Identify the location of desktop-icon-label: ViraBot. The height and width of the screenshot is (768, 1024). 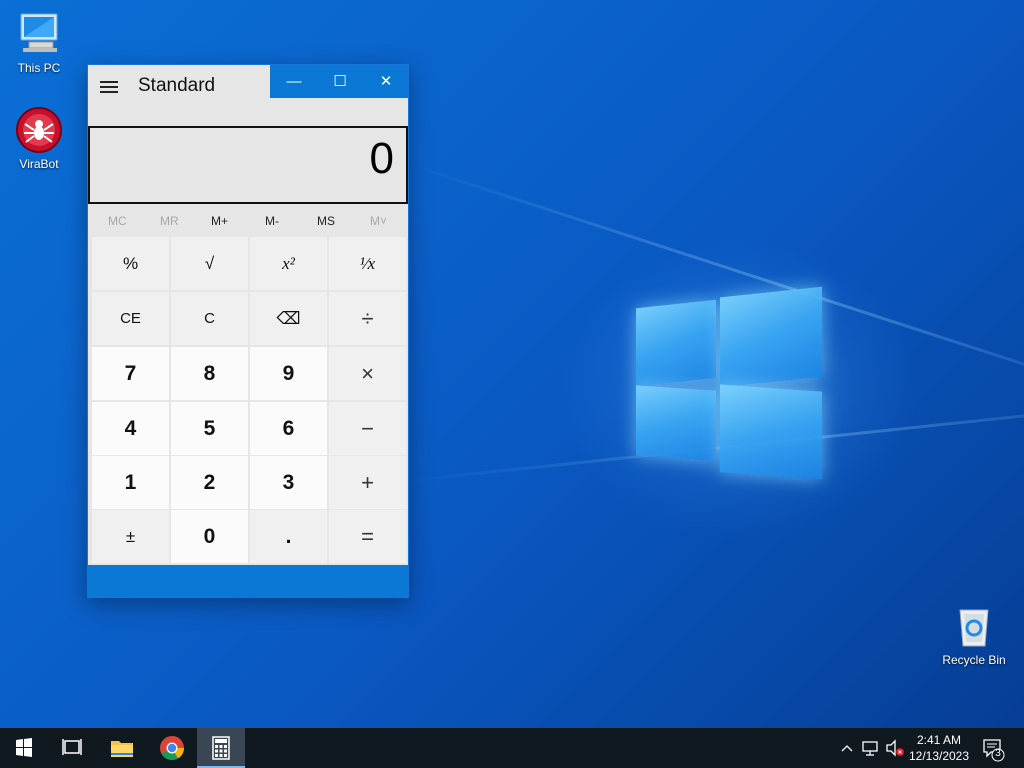
(39, 164).